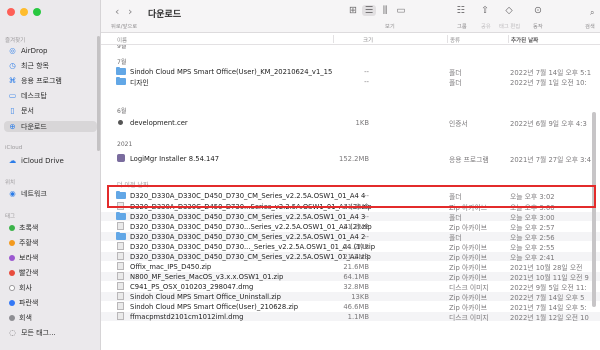 This screenshot has width=600, height=350. Describe the element at coordinates (532, 207) in the screenshot. I see `file-date: 오늘 오후 3:00` at that location.